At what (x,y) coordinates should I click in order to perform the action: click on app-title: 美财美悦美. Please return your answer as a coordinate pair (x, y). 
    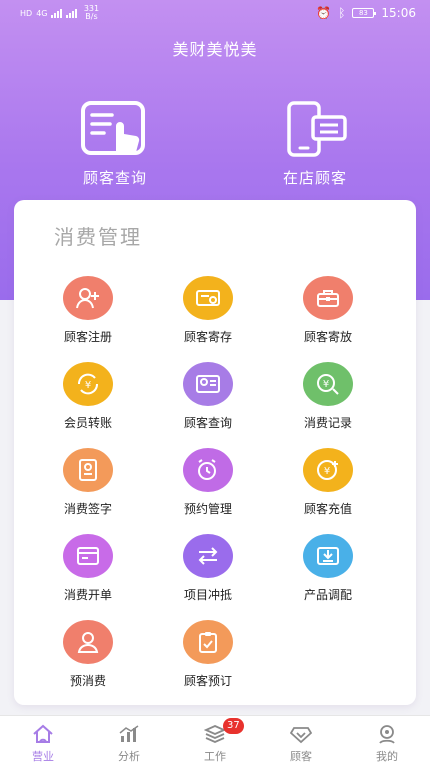
    Looking at the image, I should click on (215, 49).